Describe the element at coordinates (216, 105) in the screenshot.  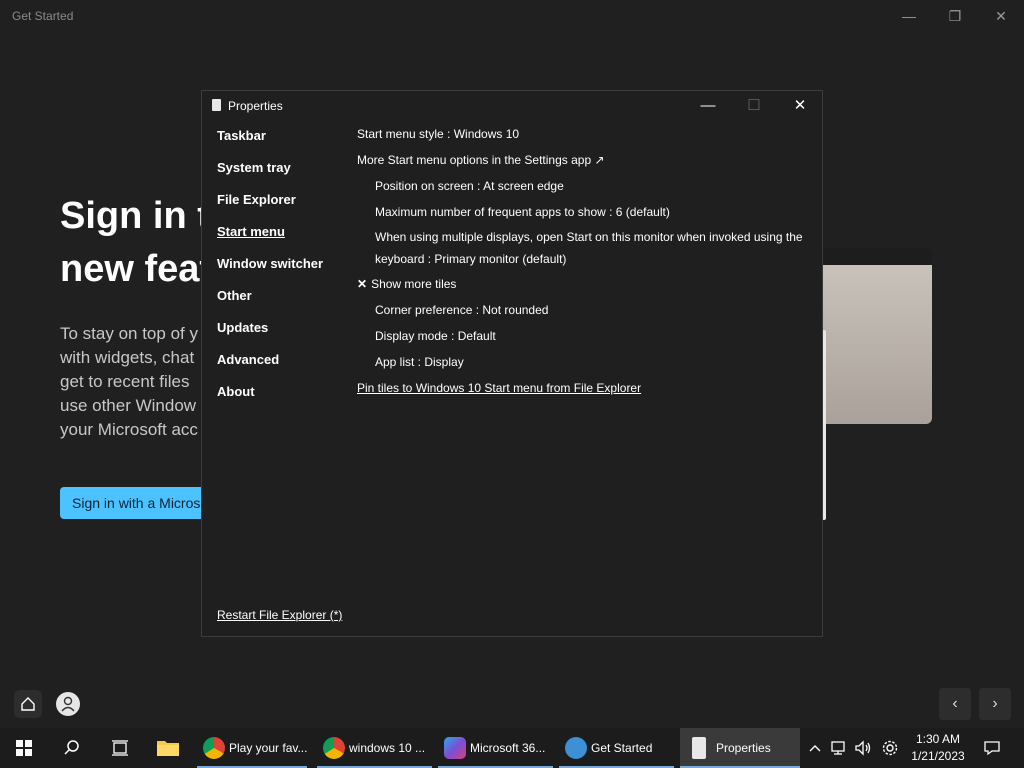
I see `properties-app-icon` at that location.